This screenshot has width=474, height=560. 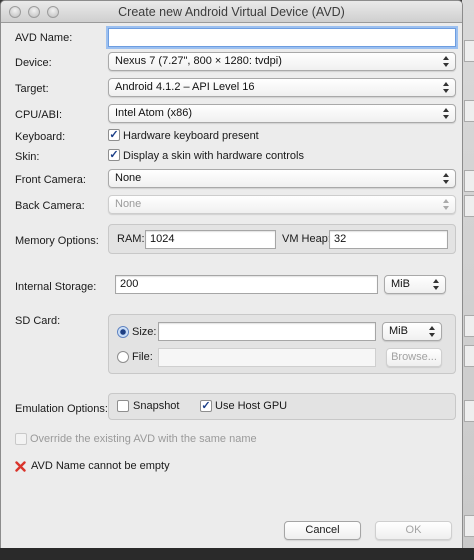 I want to click on snapshot-label: Snapshot, so click(x=156, y=406).